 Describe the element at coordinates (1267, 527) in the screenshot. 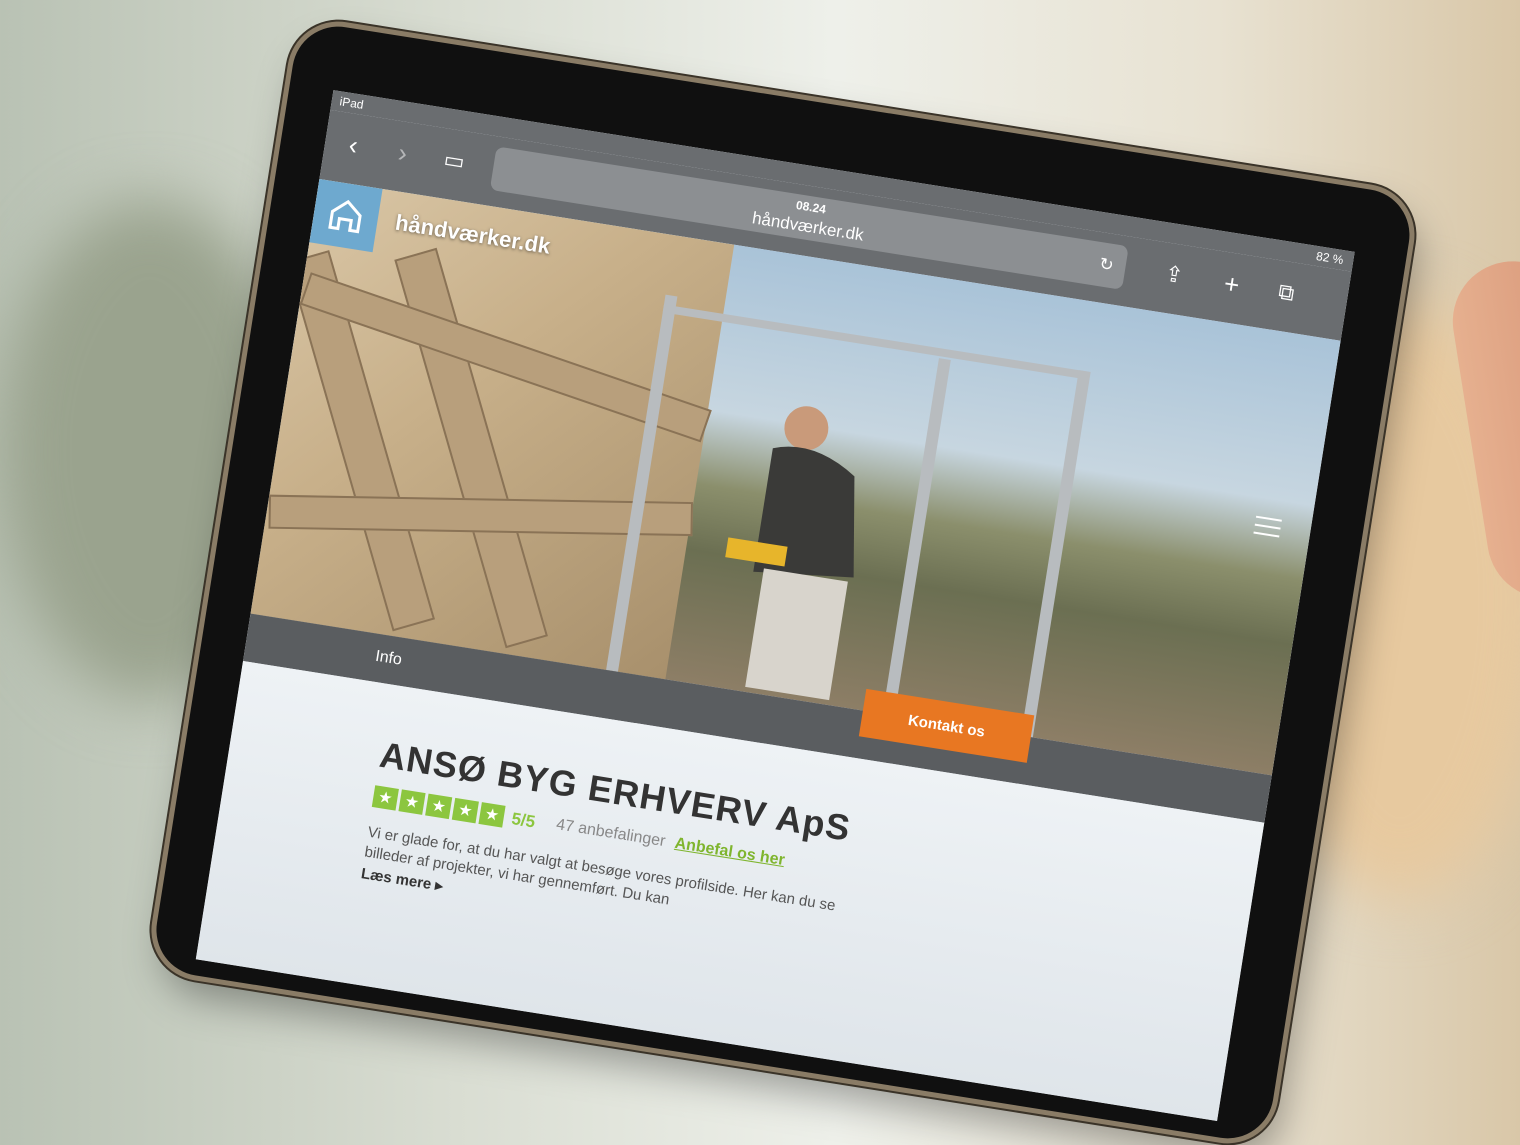

I see `hamburger-menu-icon` at that location.